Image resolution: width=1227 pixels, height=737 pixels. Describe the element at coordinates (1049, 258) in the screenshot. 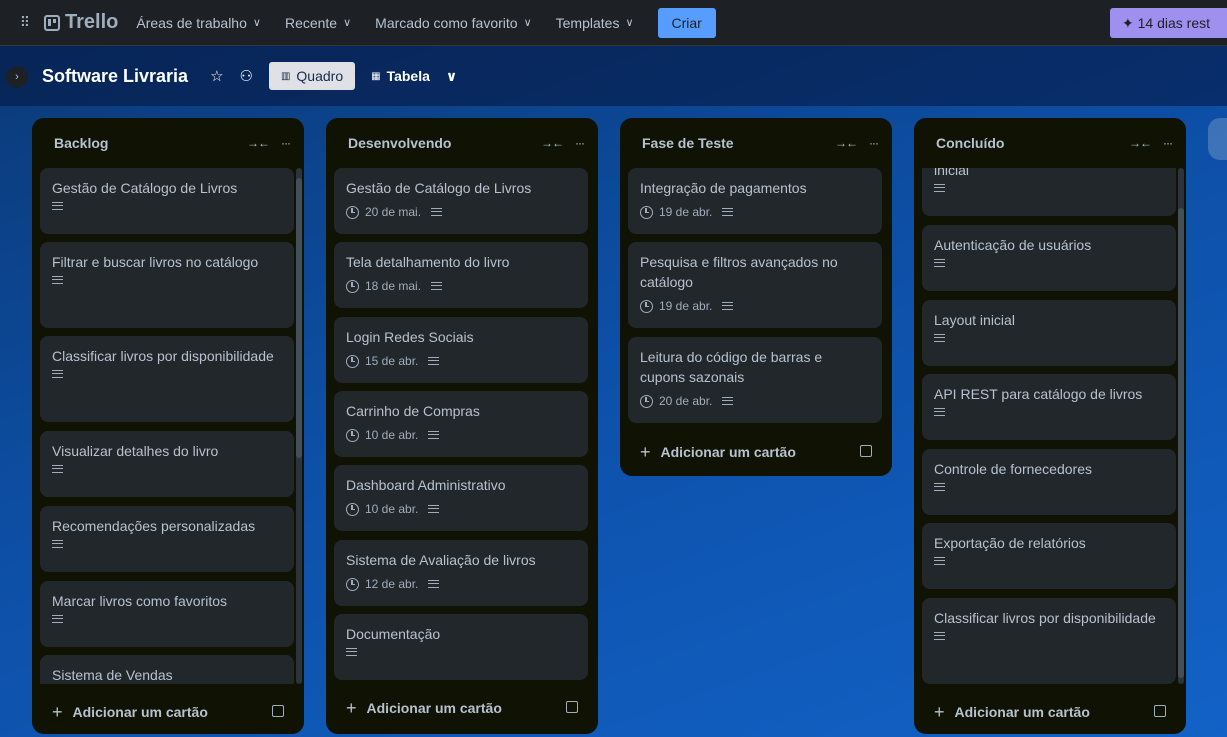

I see `card: Autenticação de usuários` at that location.